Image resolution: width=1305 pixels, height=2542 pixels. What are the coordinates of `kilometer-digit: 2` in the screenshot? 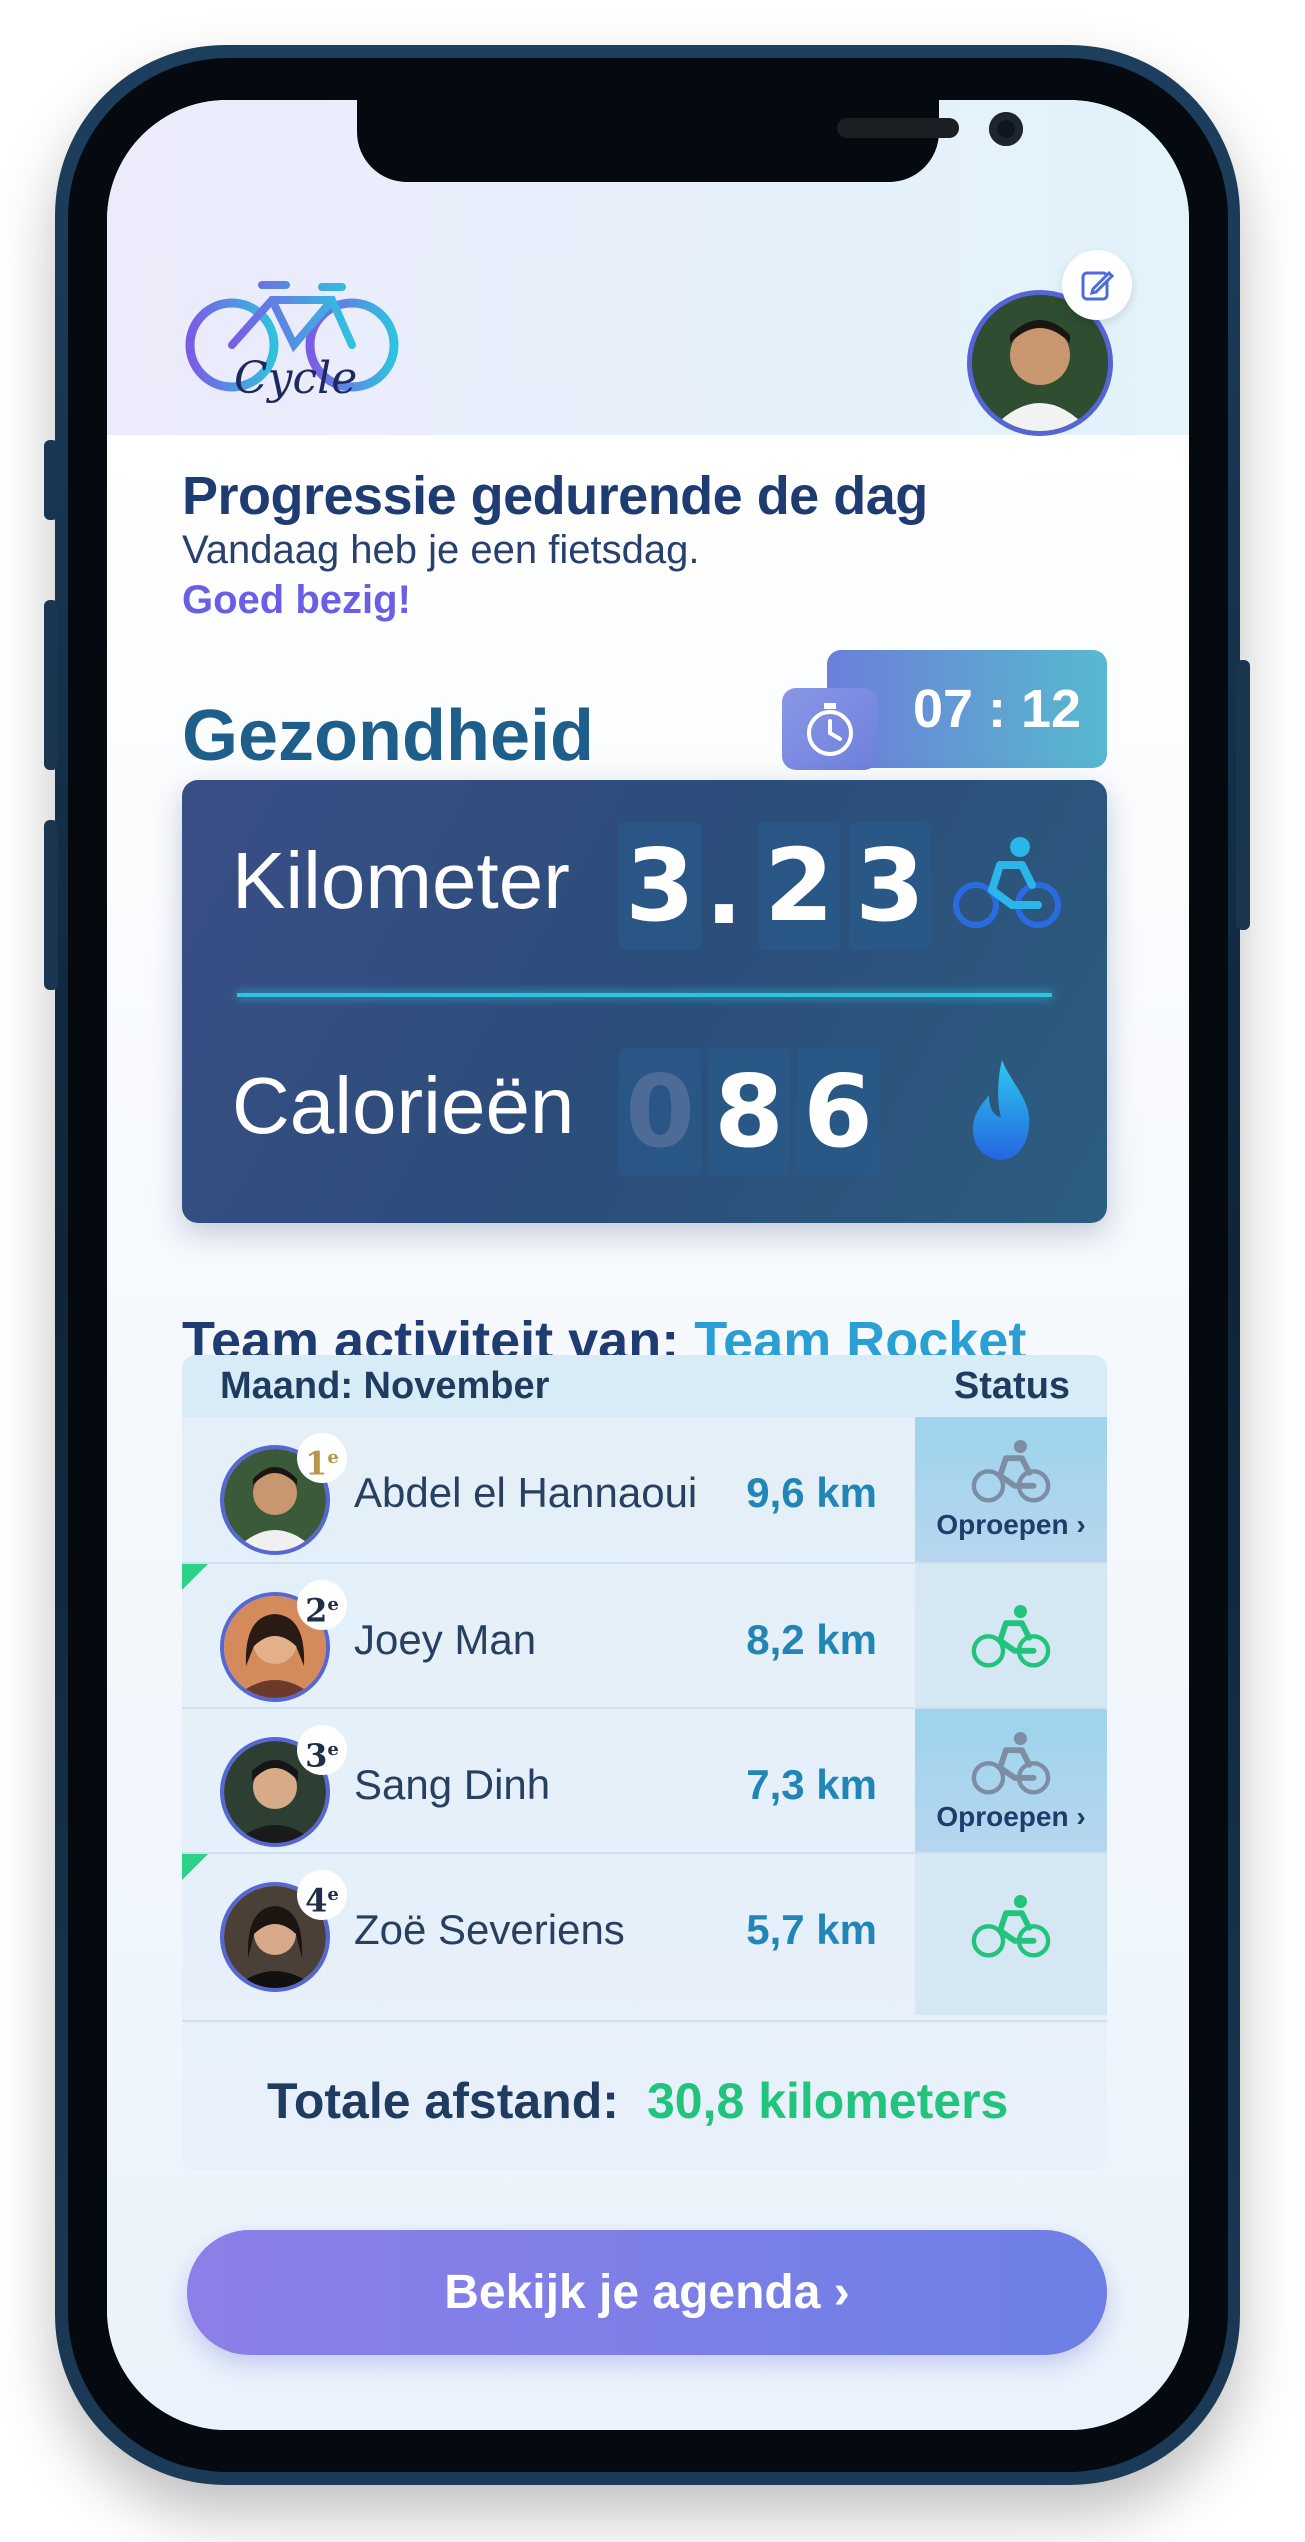 It's located at (799, 886).